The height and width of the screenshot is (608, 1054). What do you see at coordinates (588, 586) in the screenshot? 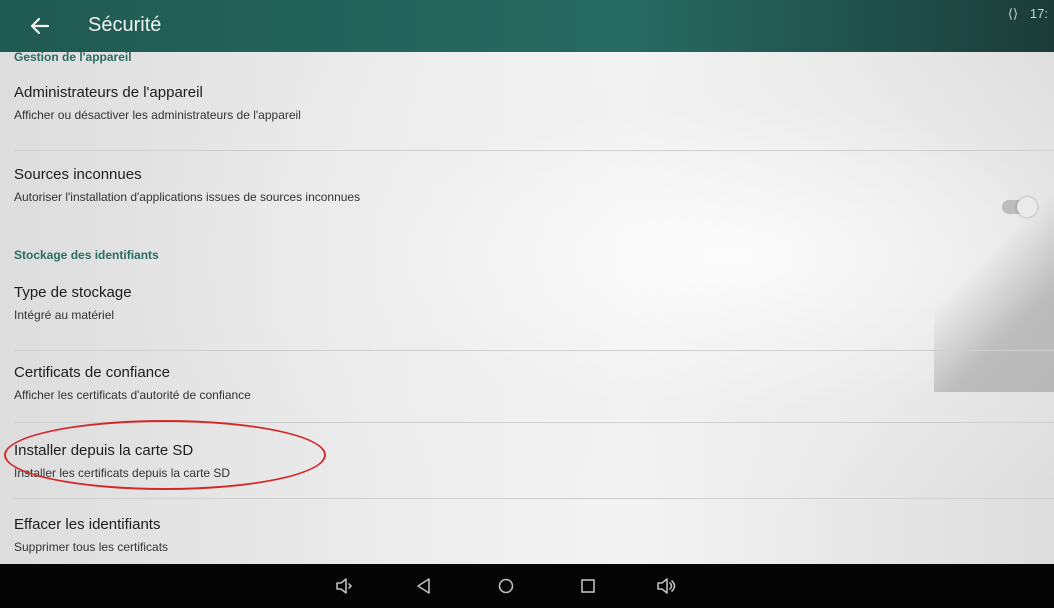
I see `recents-square-icon` at bounding box center [588, 586].